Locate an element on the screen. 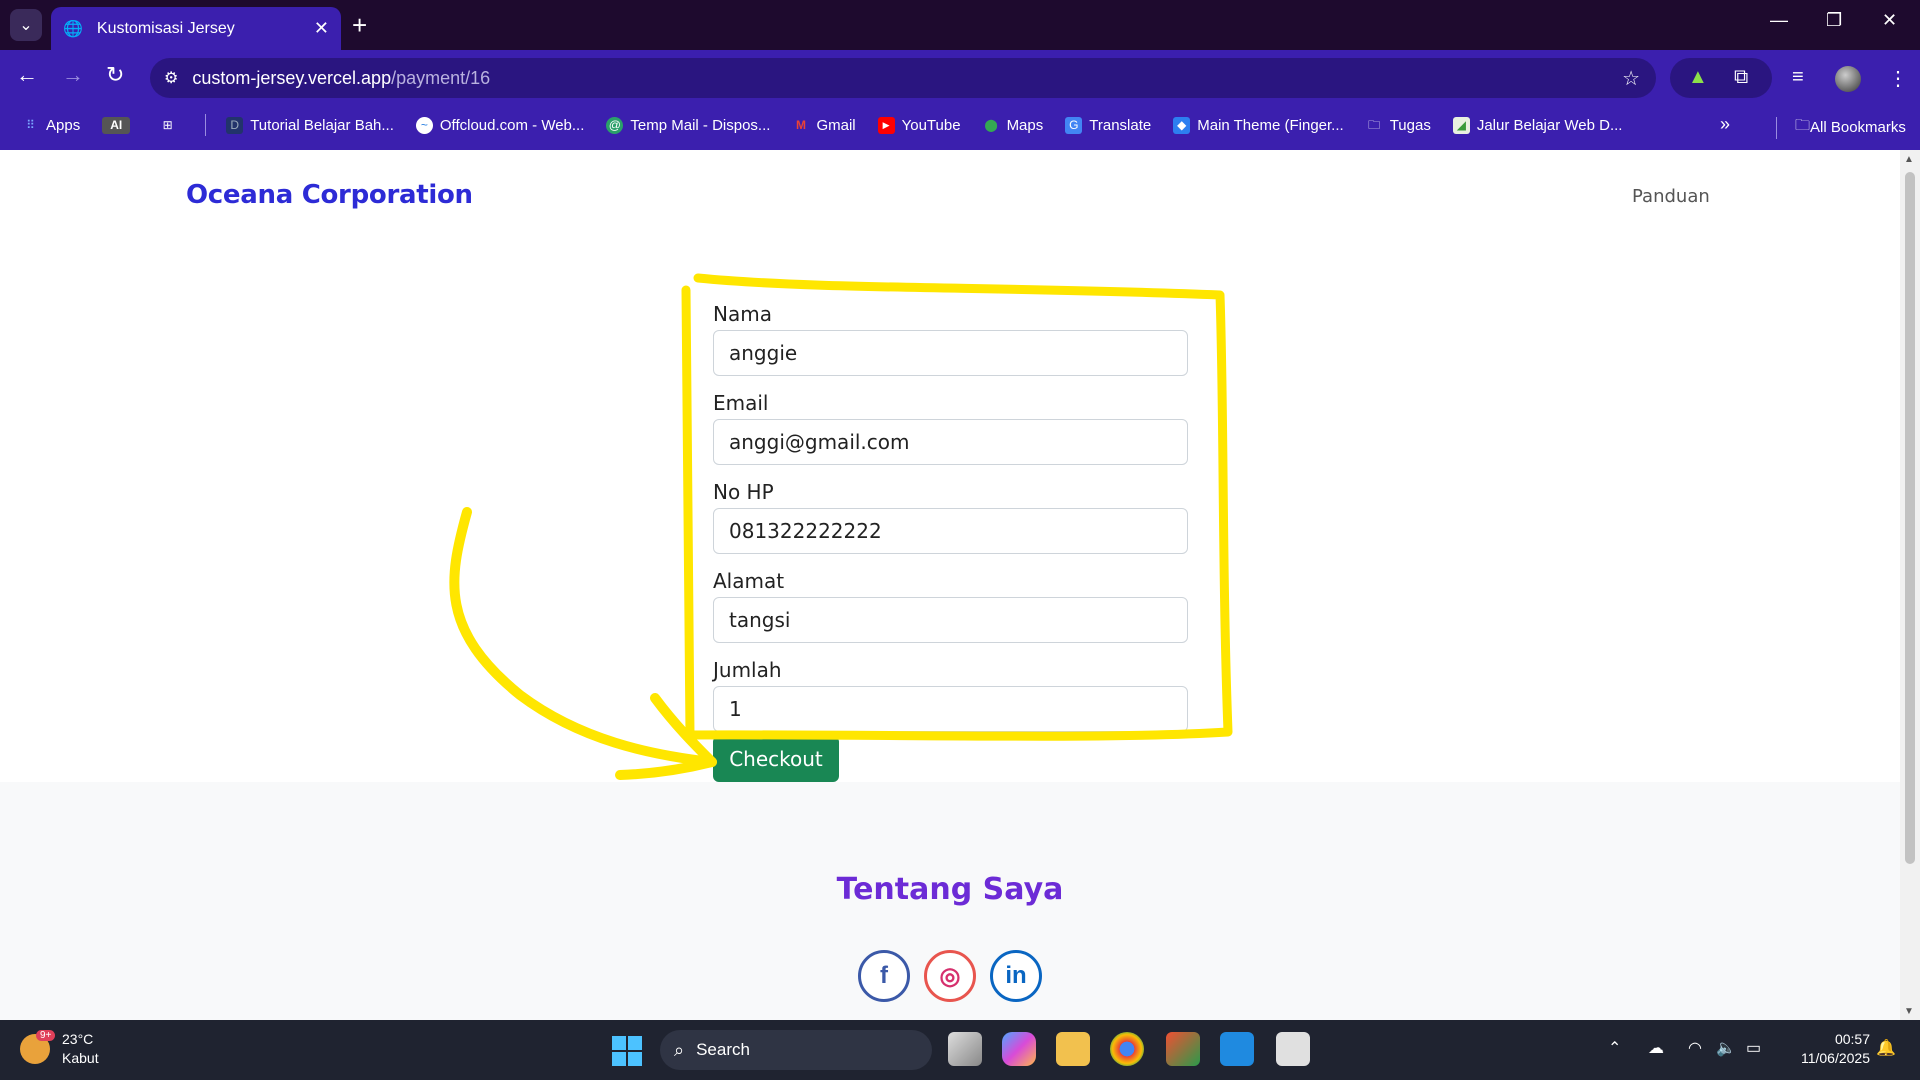  git-icon is located at coordinates (1183, 1049).